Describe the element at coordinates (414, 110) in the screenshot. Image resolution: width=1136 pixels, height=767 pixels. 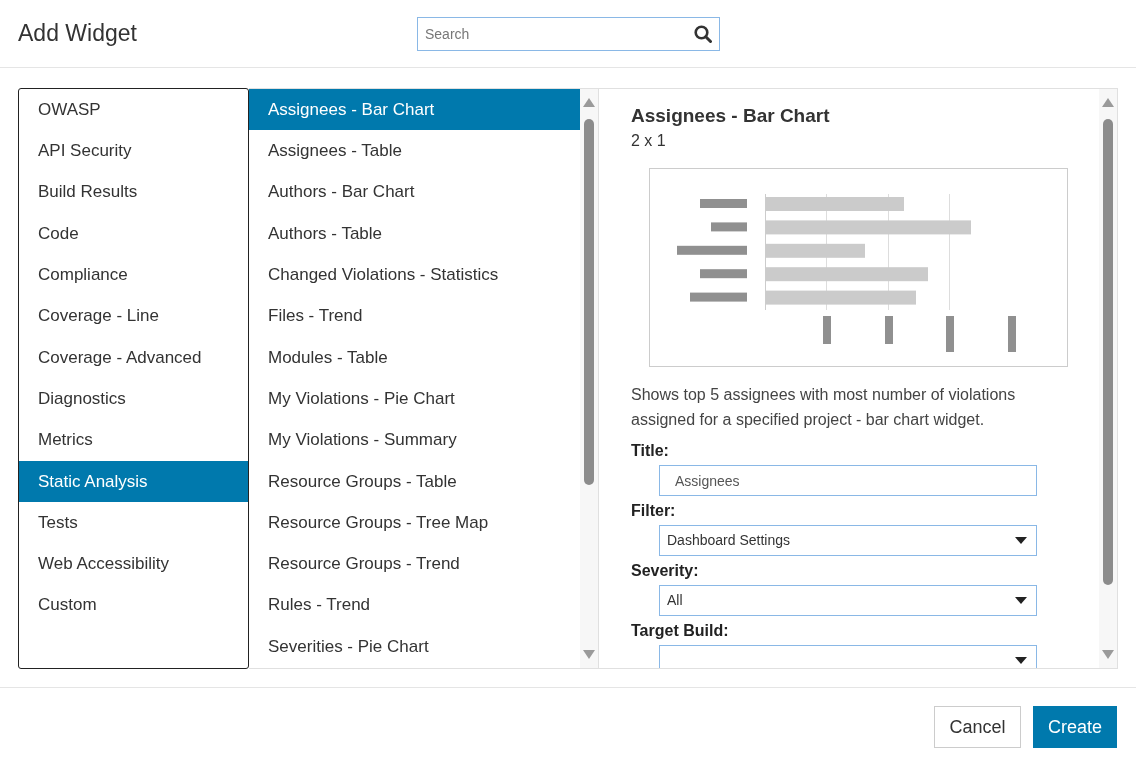
I see `widget-item: Assignees - Bar Chart` at that location.